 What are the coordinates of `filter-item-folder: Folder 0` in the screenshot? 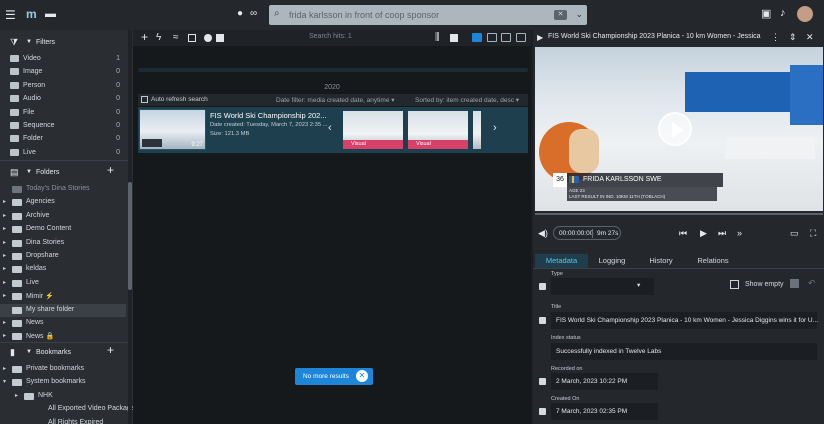 It's located at (63, 138).